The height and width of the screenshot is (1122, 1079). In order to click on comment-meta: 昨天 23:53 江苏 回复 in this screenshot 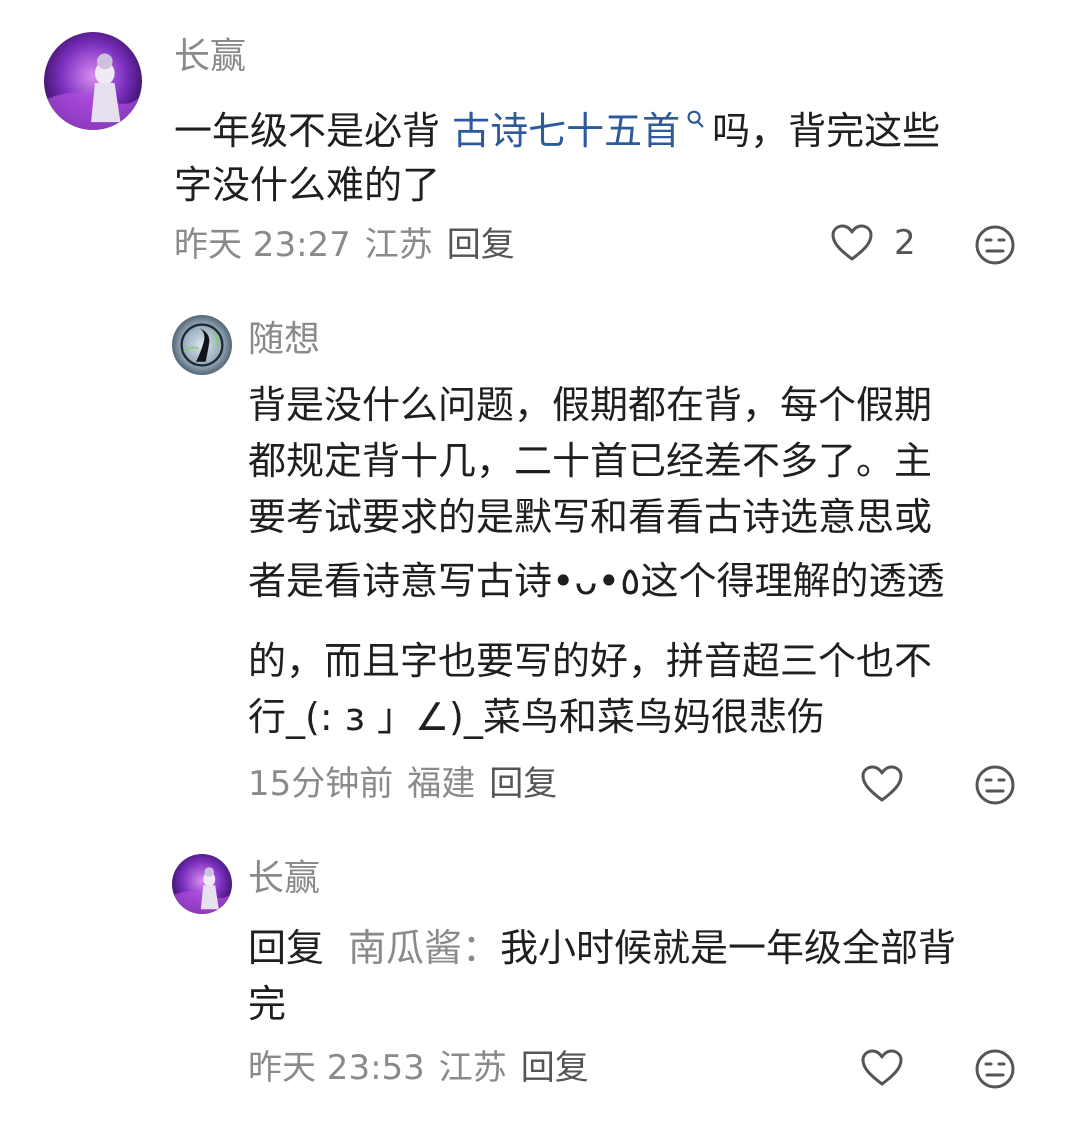, I will do `click(418, 1068)`.